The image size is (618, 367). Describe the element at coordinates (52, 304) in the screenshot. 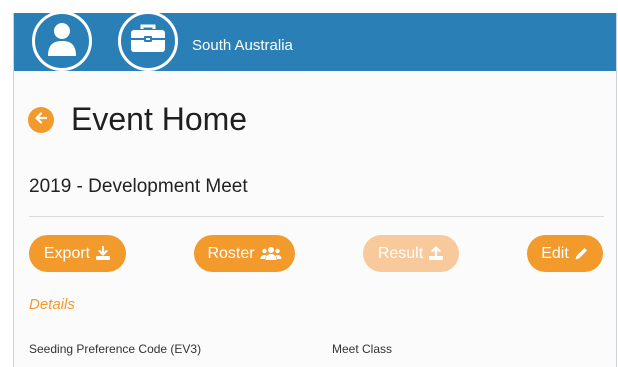

I see `details-heading: Details` at that location.